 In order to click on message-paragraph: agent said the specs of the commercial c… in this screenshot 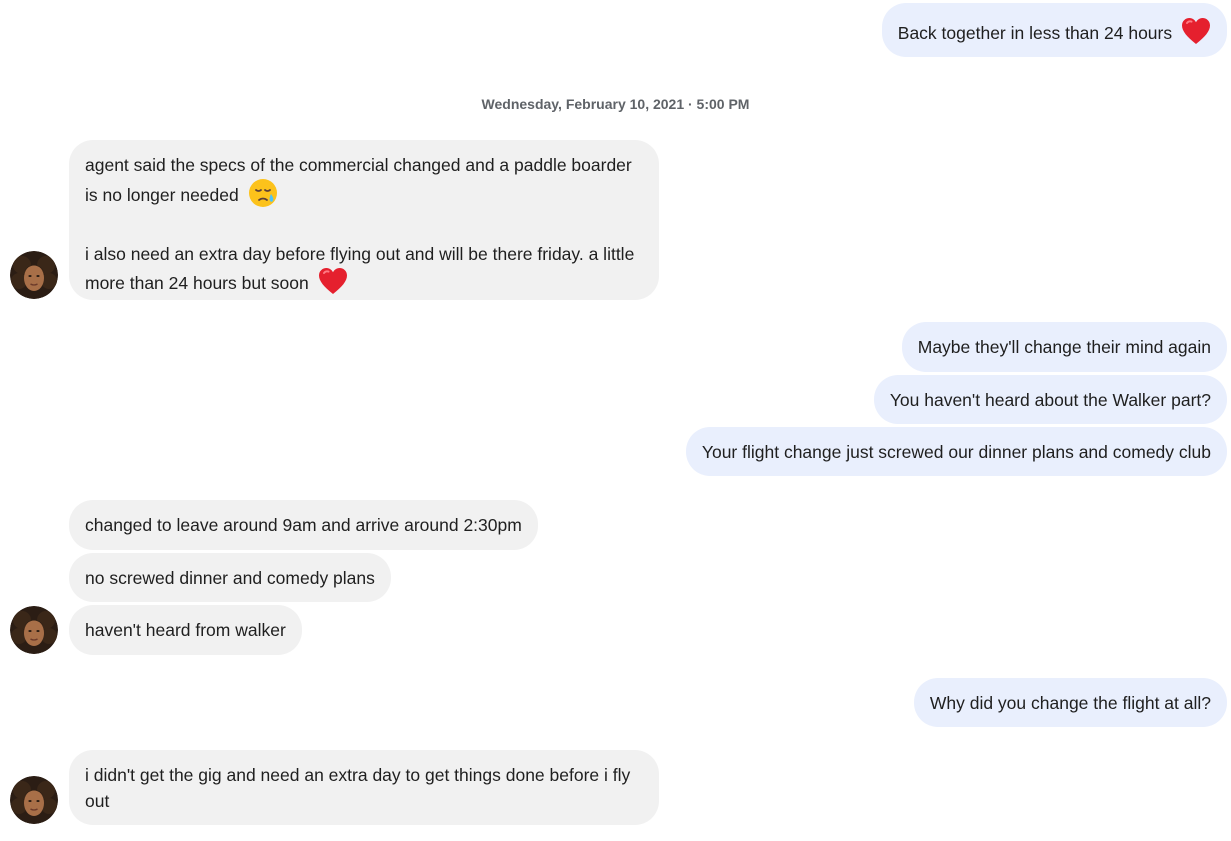, I will do `click(364, 183)`.